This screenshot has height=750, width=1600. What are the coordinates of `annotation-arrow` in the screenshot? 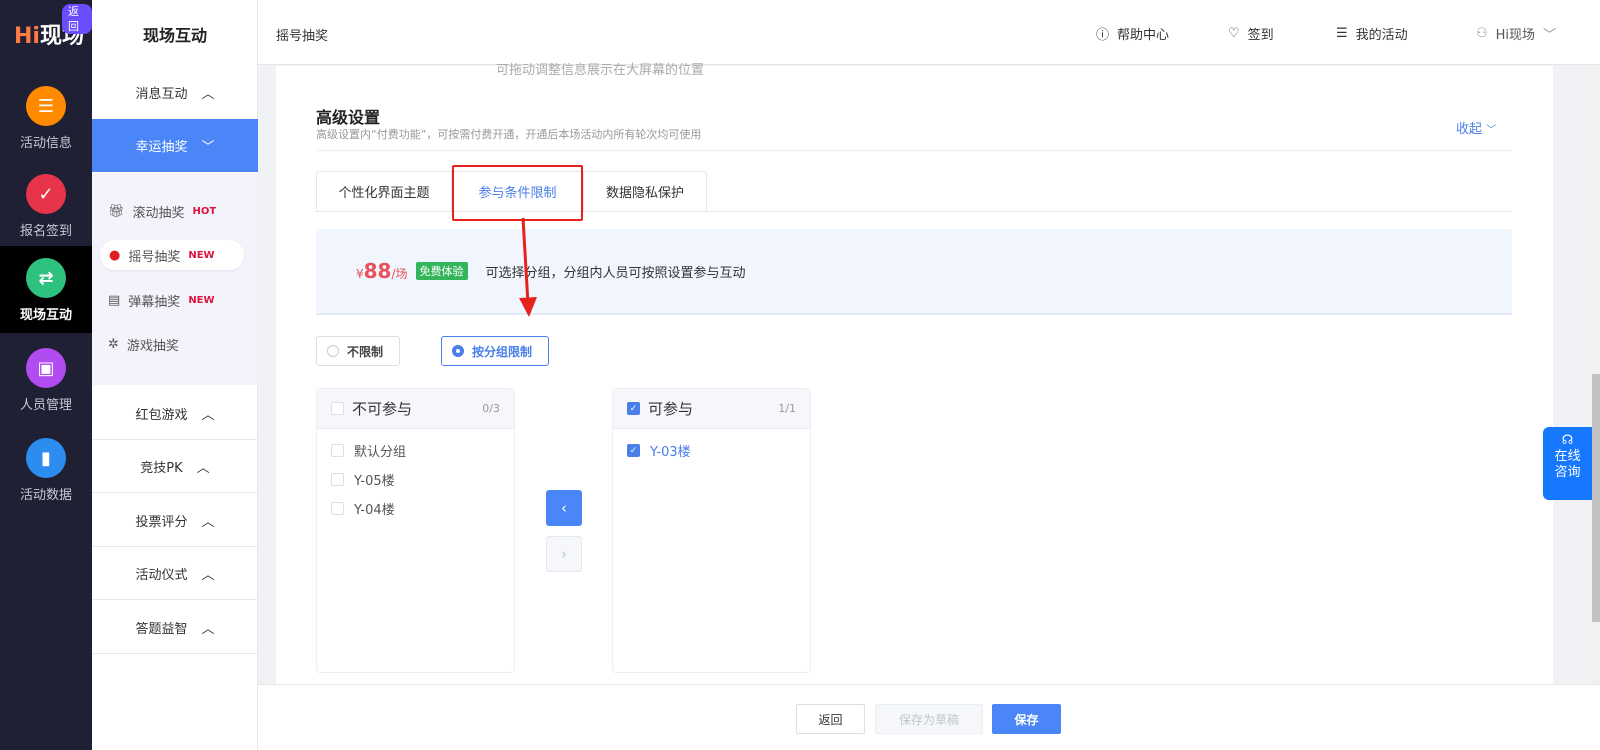 It's located at (528, 267).